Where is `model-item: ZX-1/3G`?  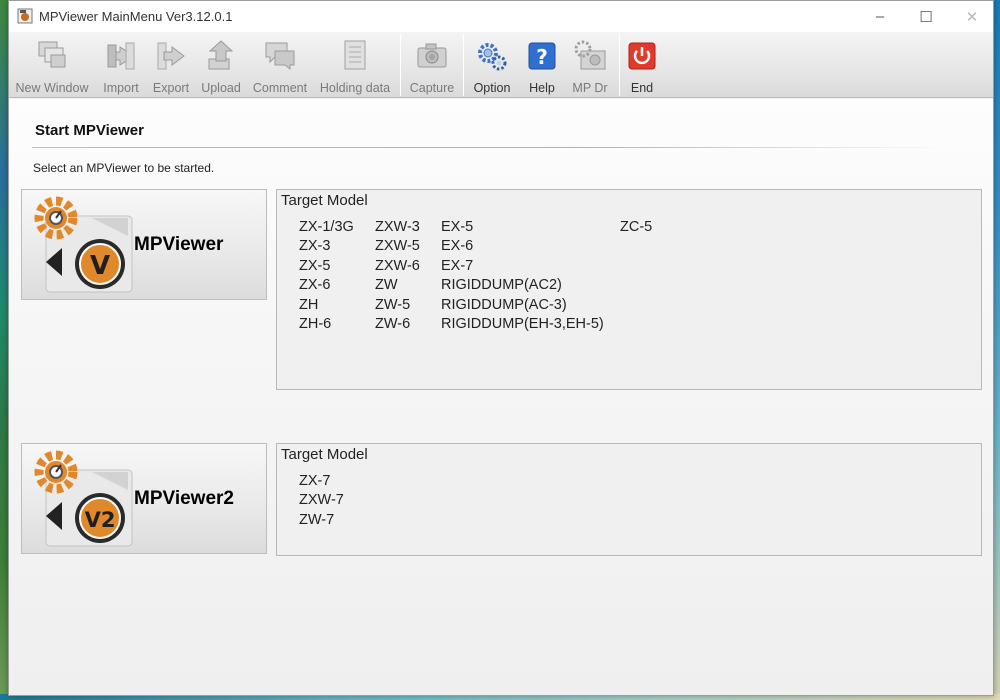
model-item: ZX-1/3G is located at coordinates (326, 227).